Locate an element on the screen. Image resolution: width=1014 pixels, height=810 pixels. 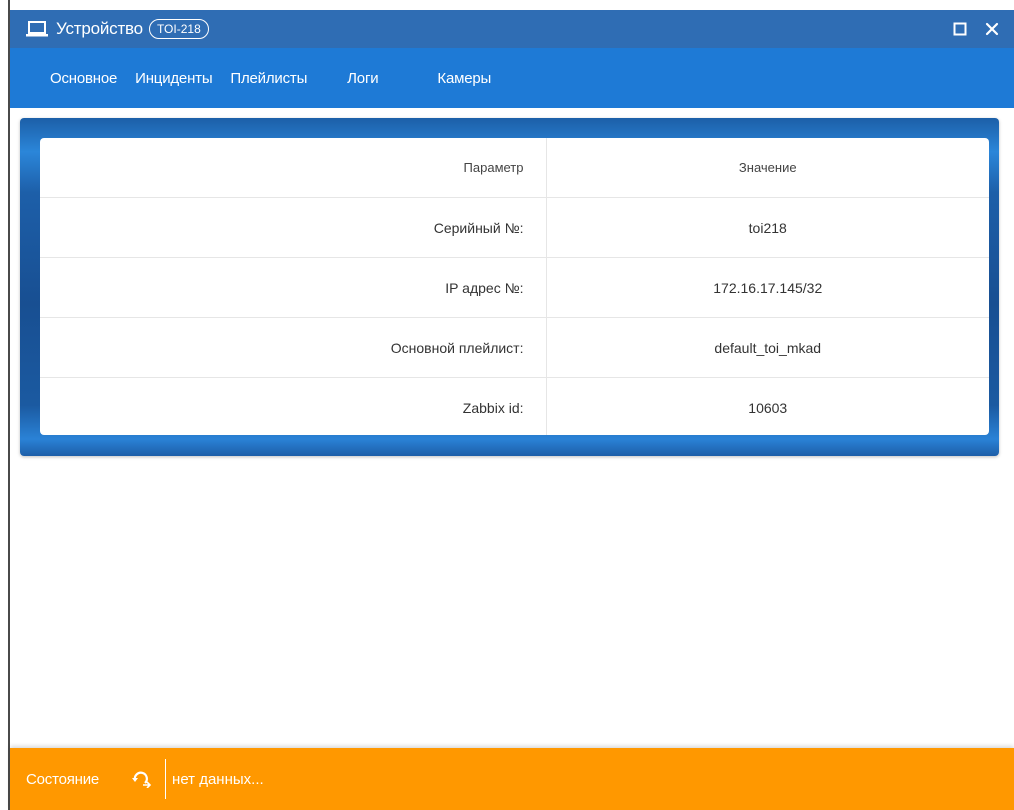
param-playlist-label: Основной плейлист: is located at coordinates (293, 347).